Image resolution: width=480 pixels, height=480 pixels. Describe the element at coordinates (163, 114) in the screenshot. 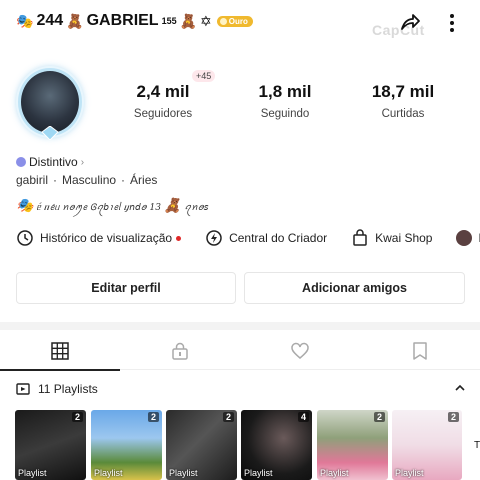

I see `followers-label: Seguidores` at that location.